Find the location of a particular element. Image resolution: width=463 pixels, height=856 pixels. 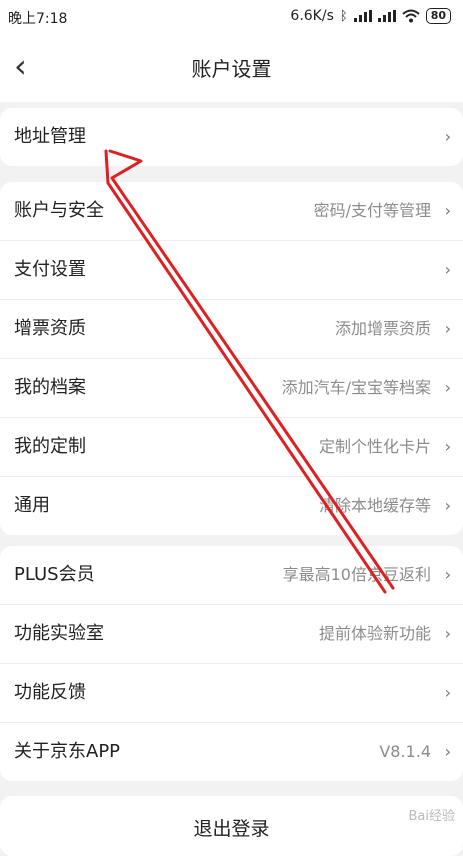

settings-row-lab: 功能实验室 提前体验新功能 › is located at coordinates (231, 634).